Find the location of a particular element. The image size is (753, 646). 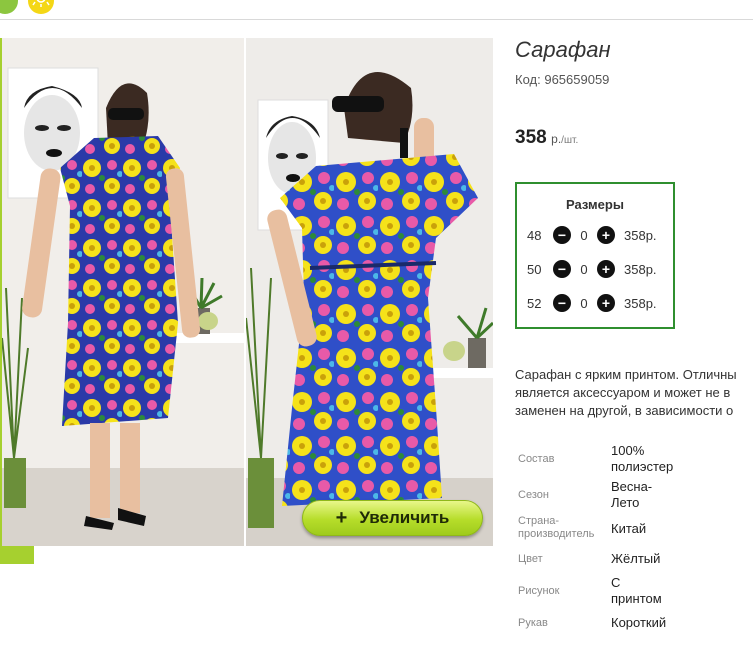

product-code-label: Код: is located at coordinates (528, 79).